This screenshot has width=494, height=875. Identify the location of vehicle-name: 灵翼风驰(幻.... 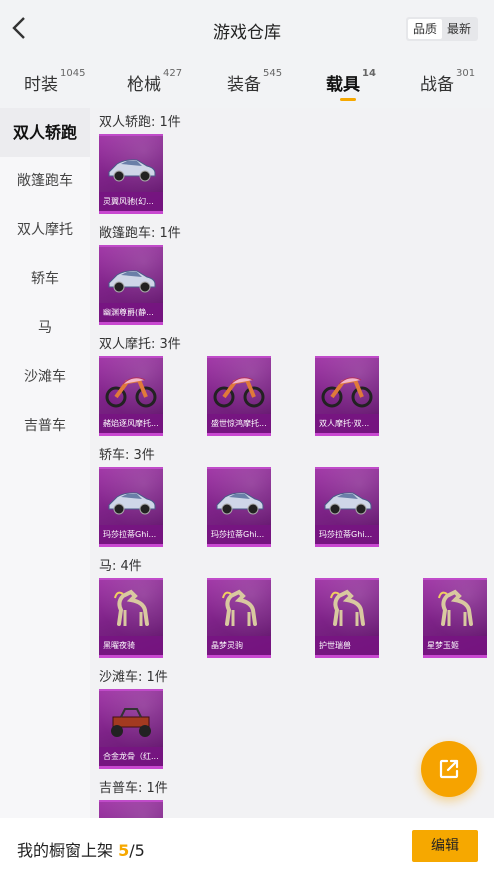
(131, 201).